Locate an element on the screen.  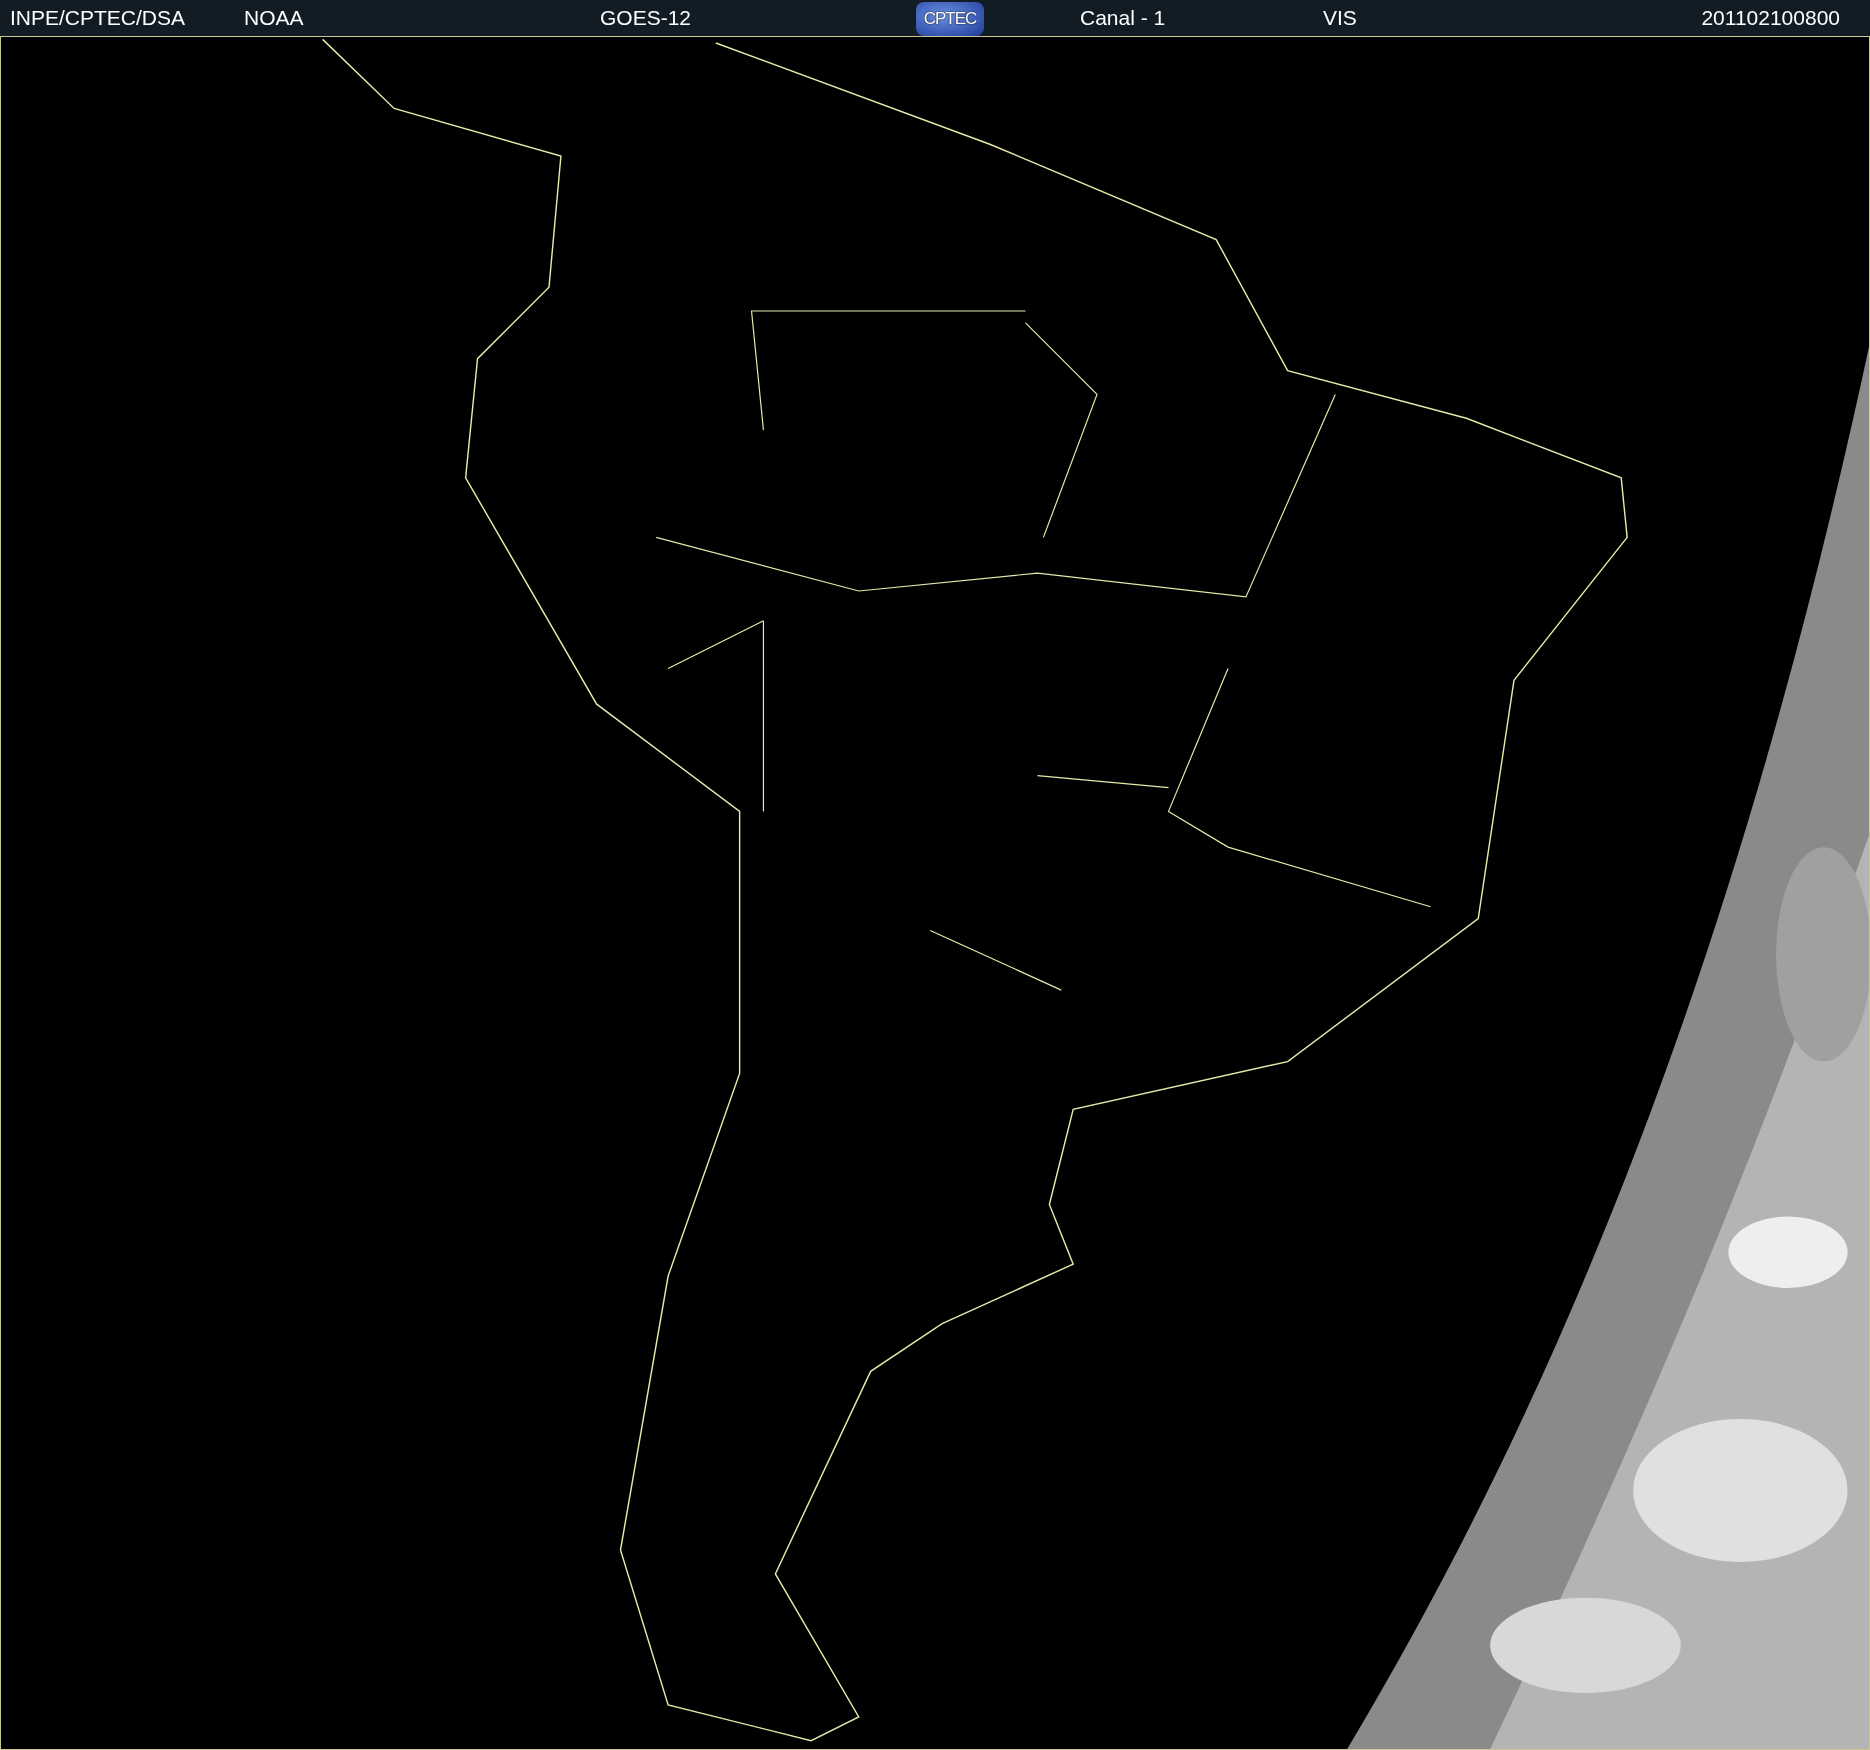
header-label: GOES-12 is located at coordinates (646, 18).